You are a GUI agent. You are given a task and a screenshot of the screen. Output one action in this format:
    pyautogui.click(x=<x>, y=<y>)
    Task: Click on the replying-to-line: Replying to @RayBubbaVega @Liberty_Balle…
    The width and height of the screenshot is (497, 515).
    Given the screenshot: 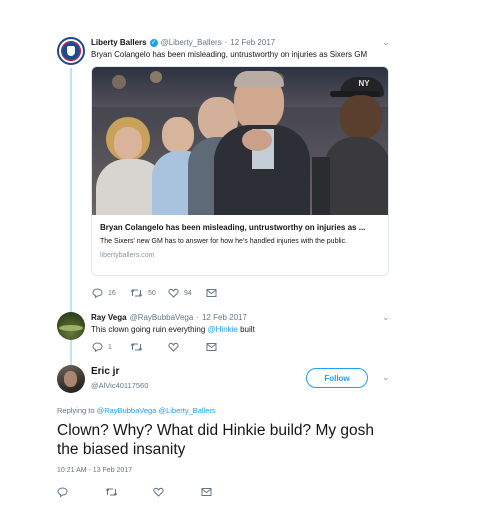 What is the action you would take?
    pyautogui.click(x=136, y=410)
    